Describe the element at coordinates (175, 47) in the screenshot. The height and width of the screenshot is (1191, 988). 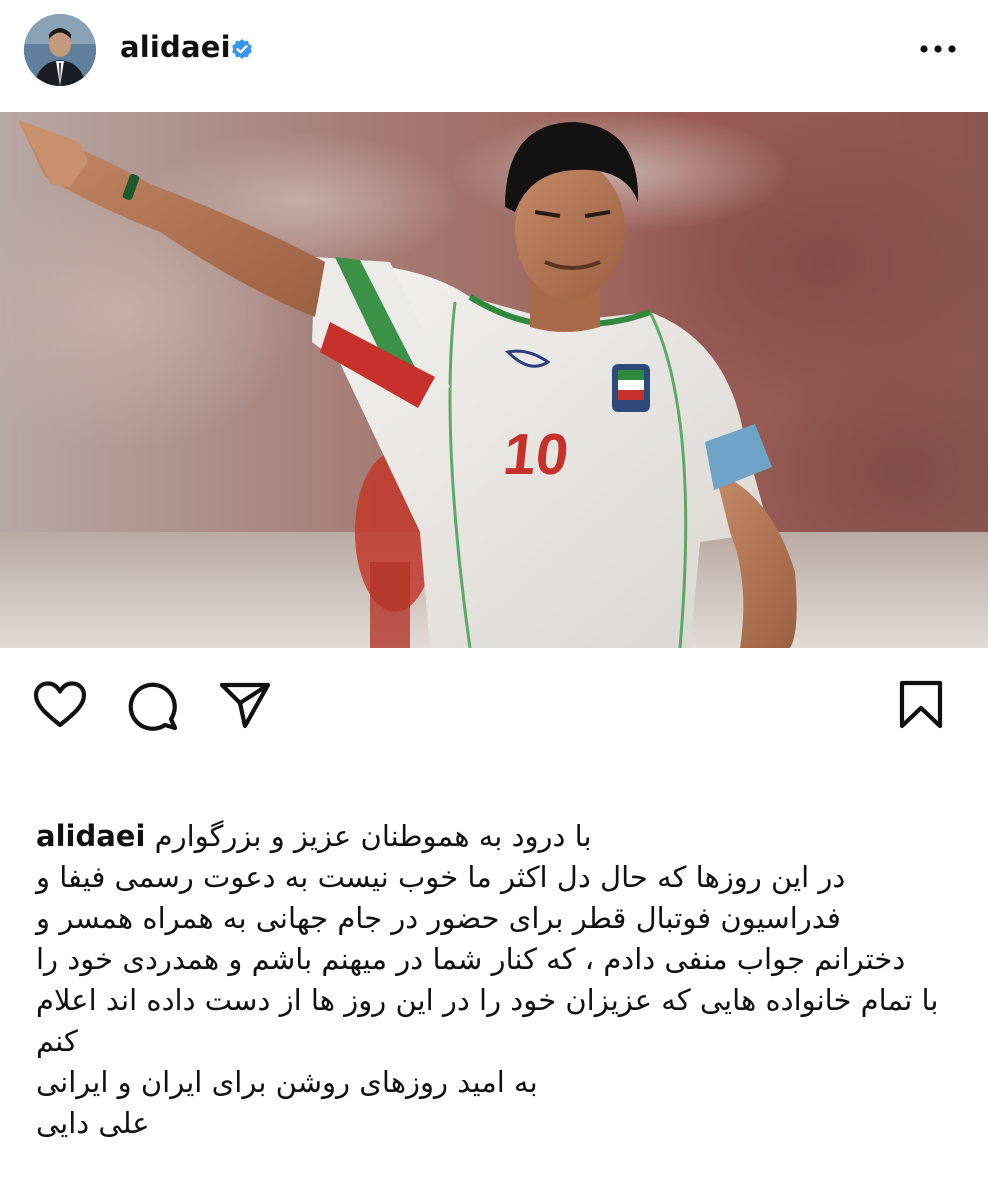
I see `username: alidaei` at that location.